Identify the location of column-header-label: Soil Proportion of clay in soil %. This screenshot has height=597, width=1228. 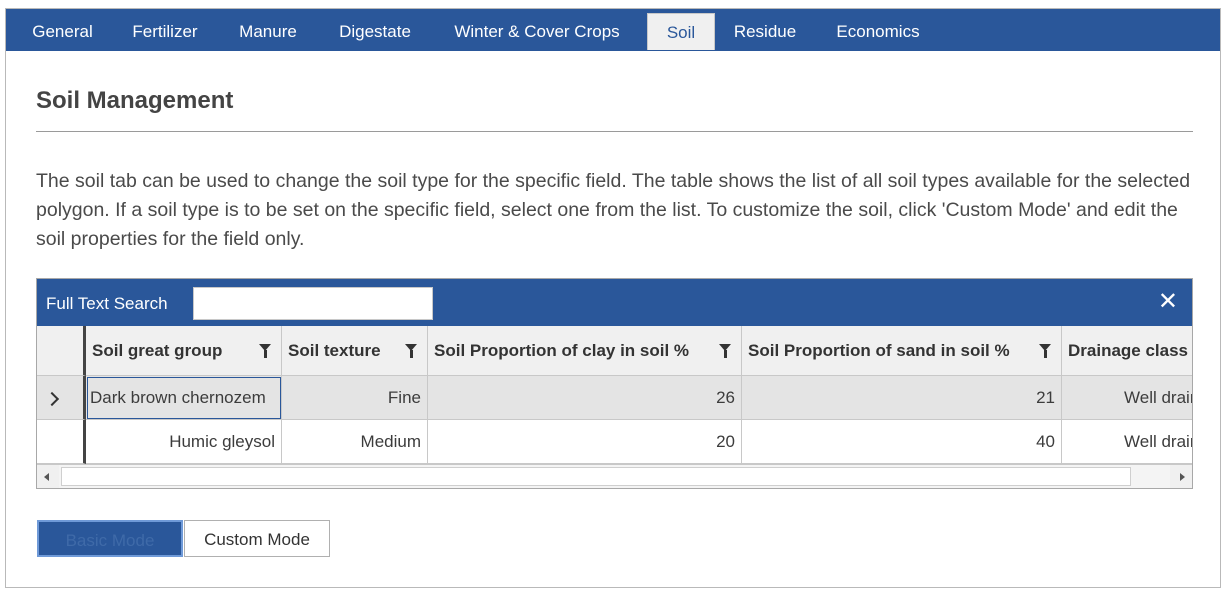
(562, 350).